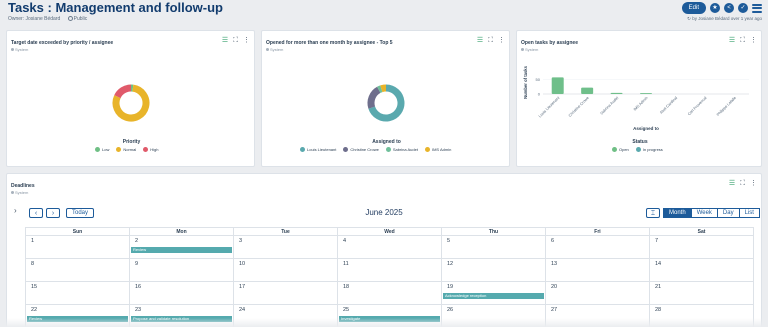 The image size is (768, 327). What do you see at coordinates (286, 293) in the screenshot?
I see `calendar-day-cell: 17` at bounding box center [286, 293].